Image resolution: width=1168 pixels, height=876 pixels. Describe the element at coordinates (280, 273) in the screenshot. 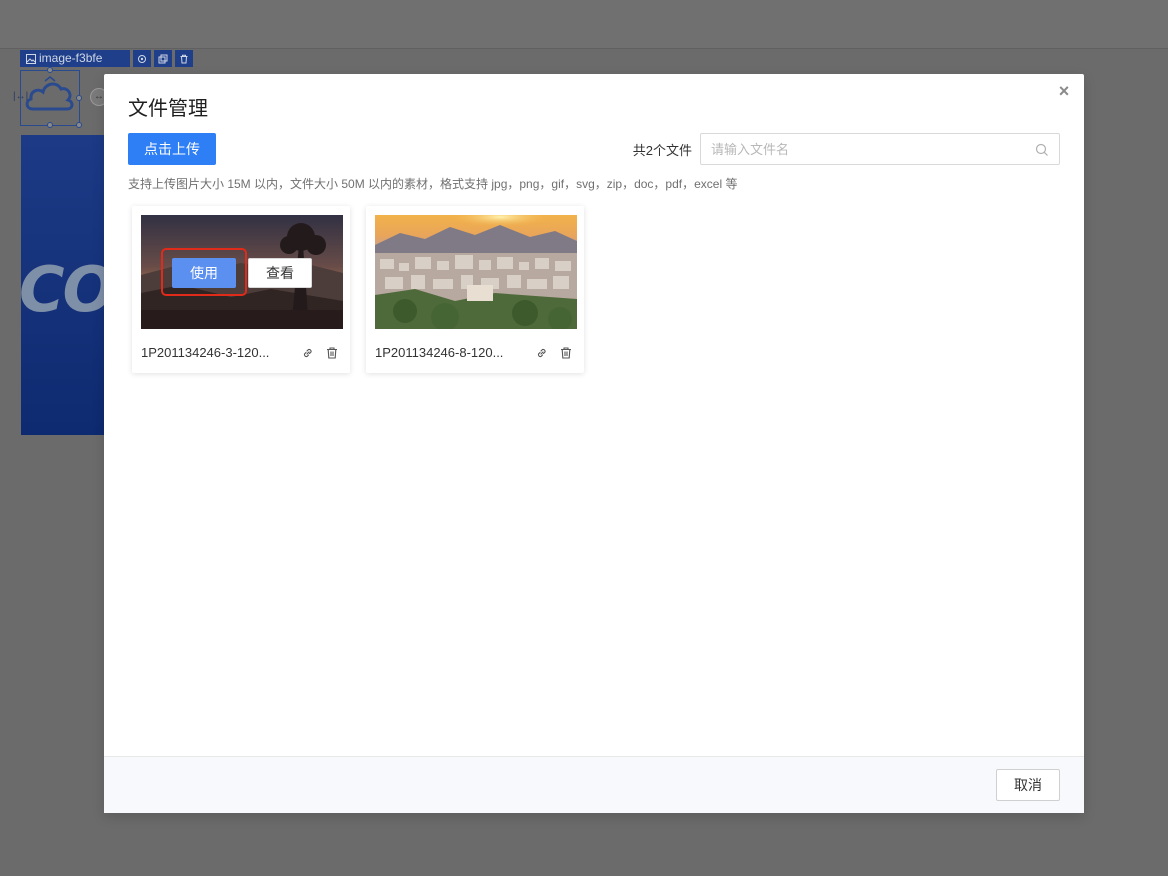

I see `view-button: 查看` at that location.